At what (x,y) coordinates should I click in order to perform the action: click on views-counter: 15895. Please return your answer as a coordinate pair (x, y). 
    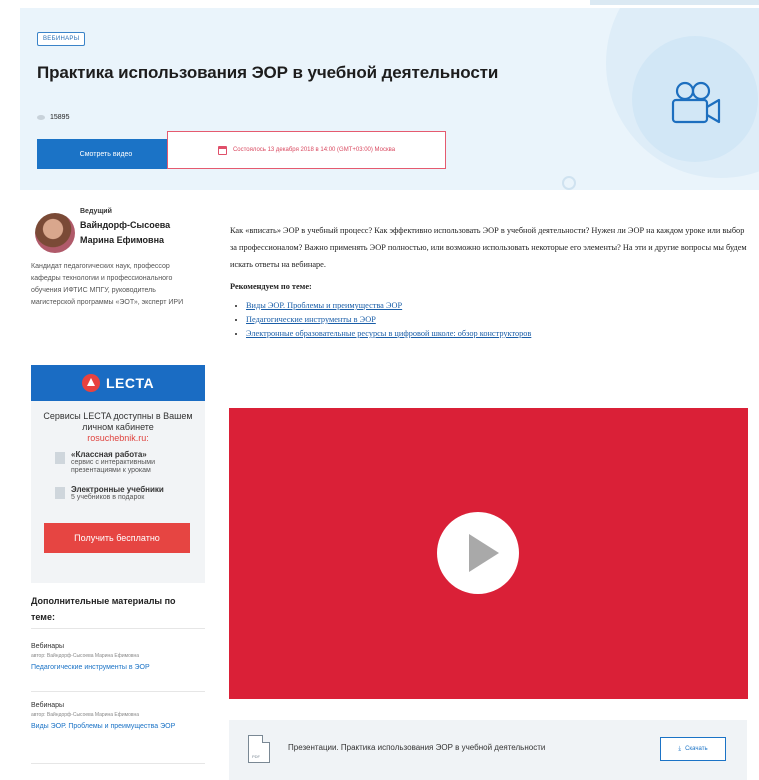
    Looking at the image, I should click on (53, 117).